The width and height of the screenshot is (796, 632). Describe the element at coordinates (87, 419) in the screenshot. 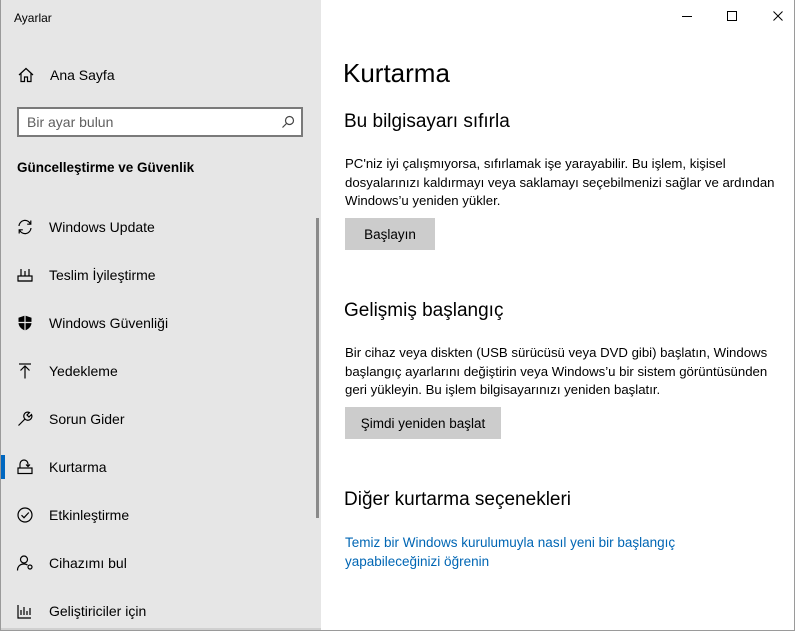

I see `sidebar-item-label: Sorun Gider` at that location.